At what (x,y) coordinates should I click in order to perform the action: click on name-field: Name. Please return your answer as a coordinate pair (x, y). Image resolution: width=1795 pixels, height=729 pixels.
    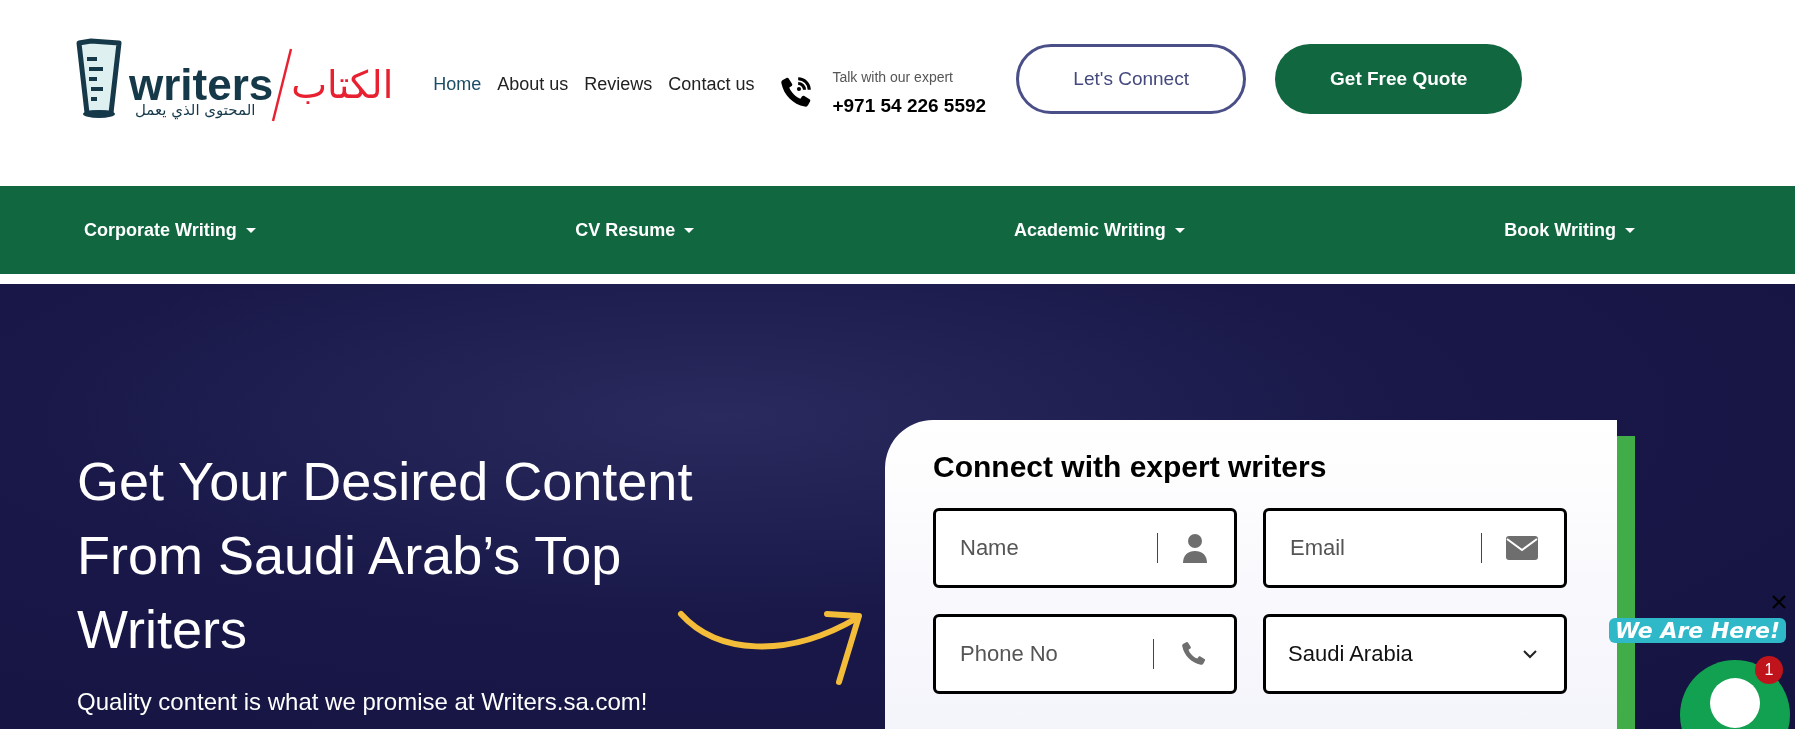
    Looking at the image, I should click on (1052, 548).